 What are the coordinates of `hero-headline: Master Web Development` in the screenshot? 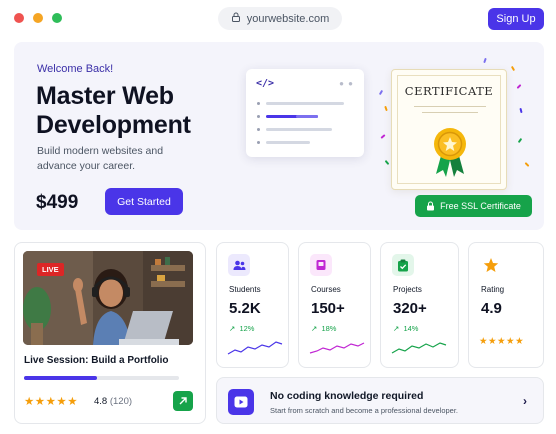 It's located at (113, 111).